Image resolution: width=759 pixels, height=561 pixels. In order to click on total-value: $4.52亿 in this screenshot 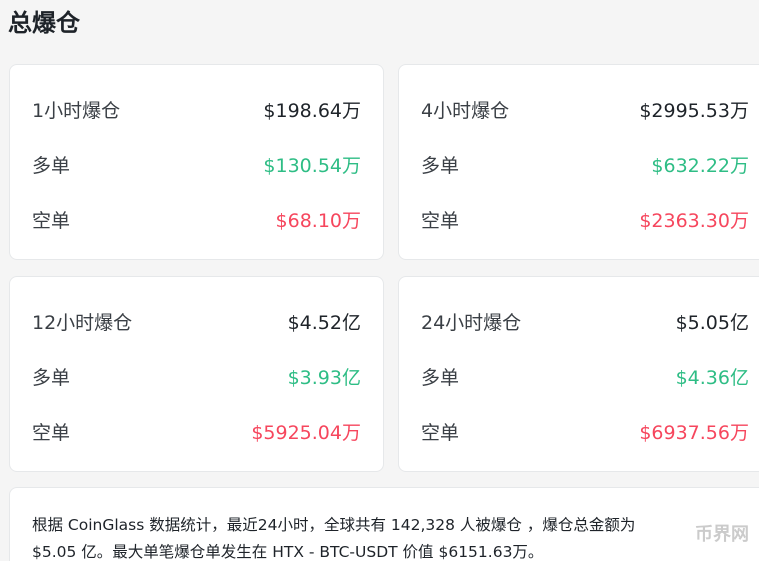, I will do `click(324, 323)`.